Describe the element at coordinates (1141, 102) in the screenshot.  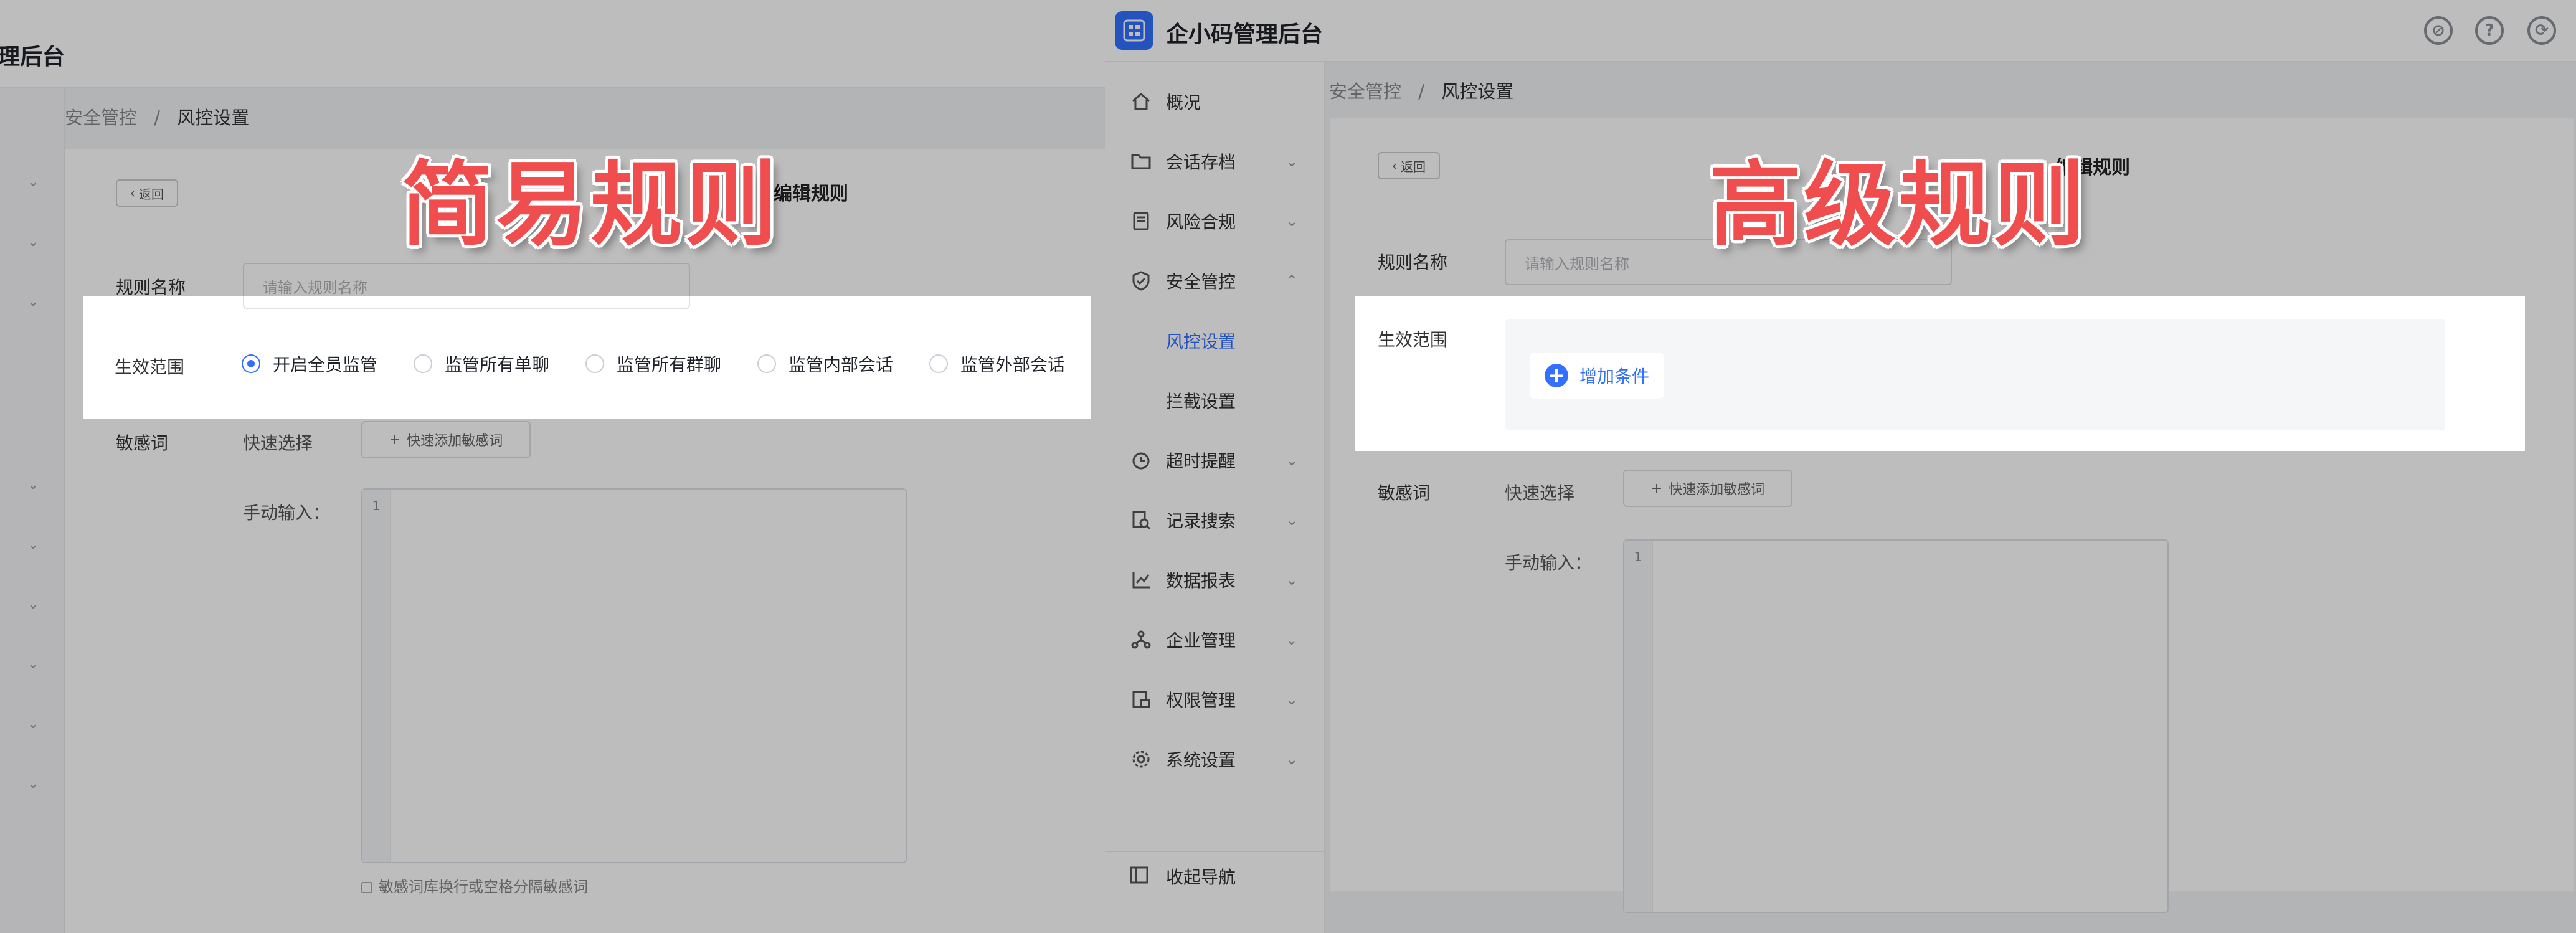
I see `home-icon` at that location.